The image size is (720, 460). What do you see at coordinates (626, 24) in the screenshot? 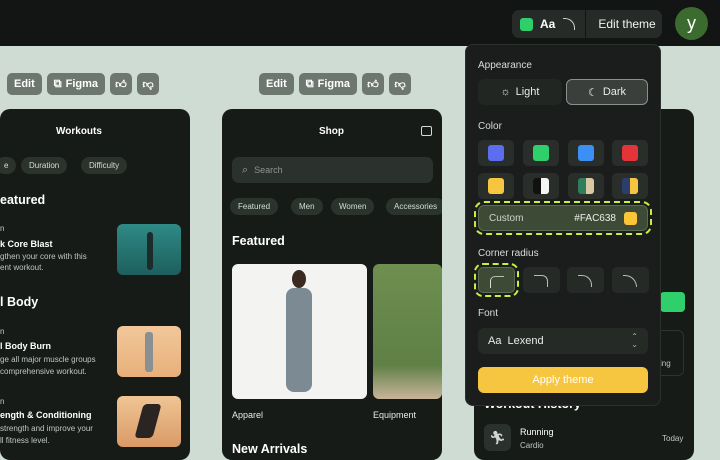
I see `edit-theme-button: Edit theme` at bounding box center [626, 24].